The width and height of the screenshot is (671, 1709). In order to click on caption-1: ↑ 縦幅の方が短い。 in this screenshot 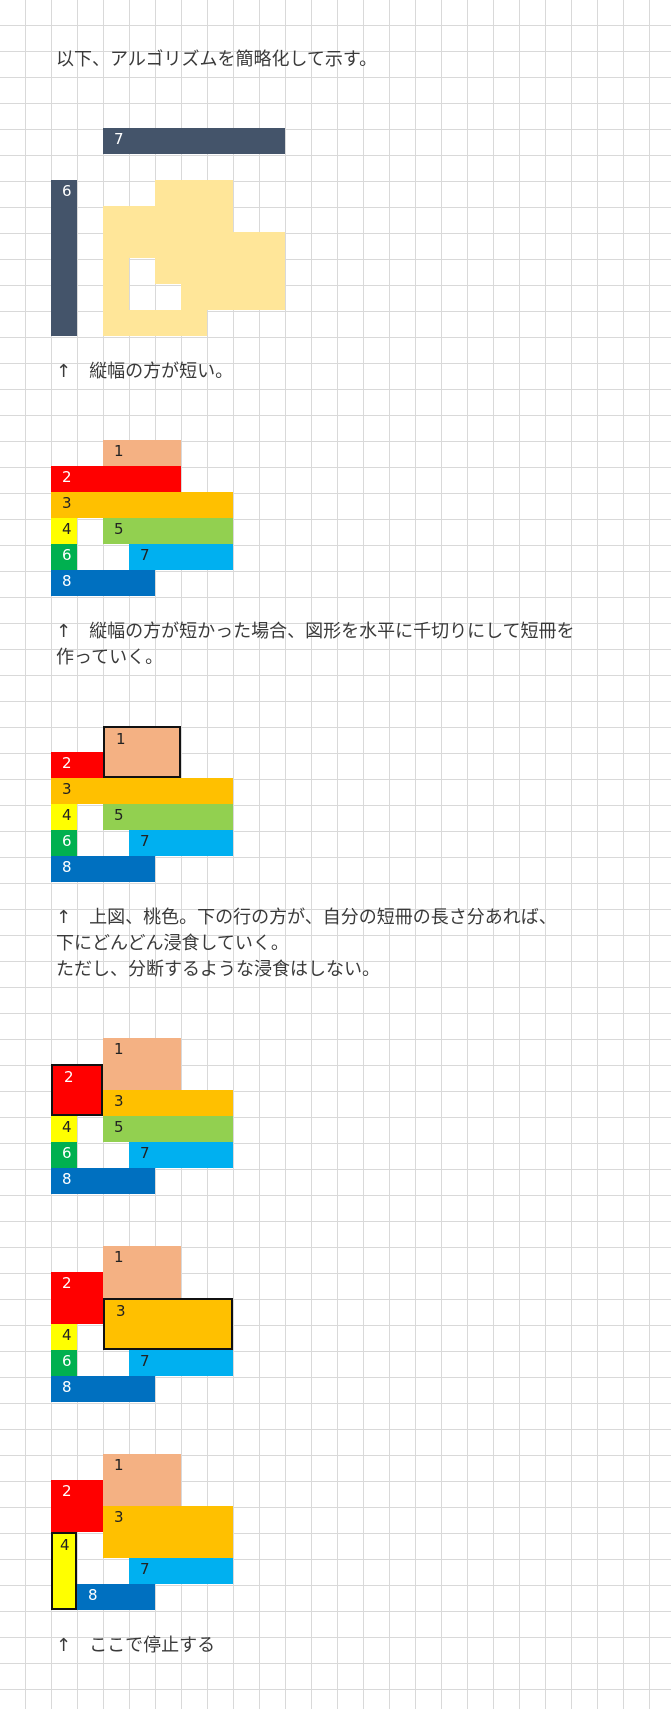, I will do `click(145, 371)`.